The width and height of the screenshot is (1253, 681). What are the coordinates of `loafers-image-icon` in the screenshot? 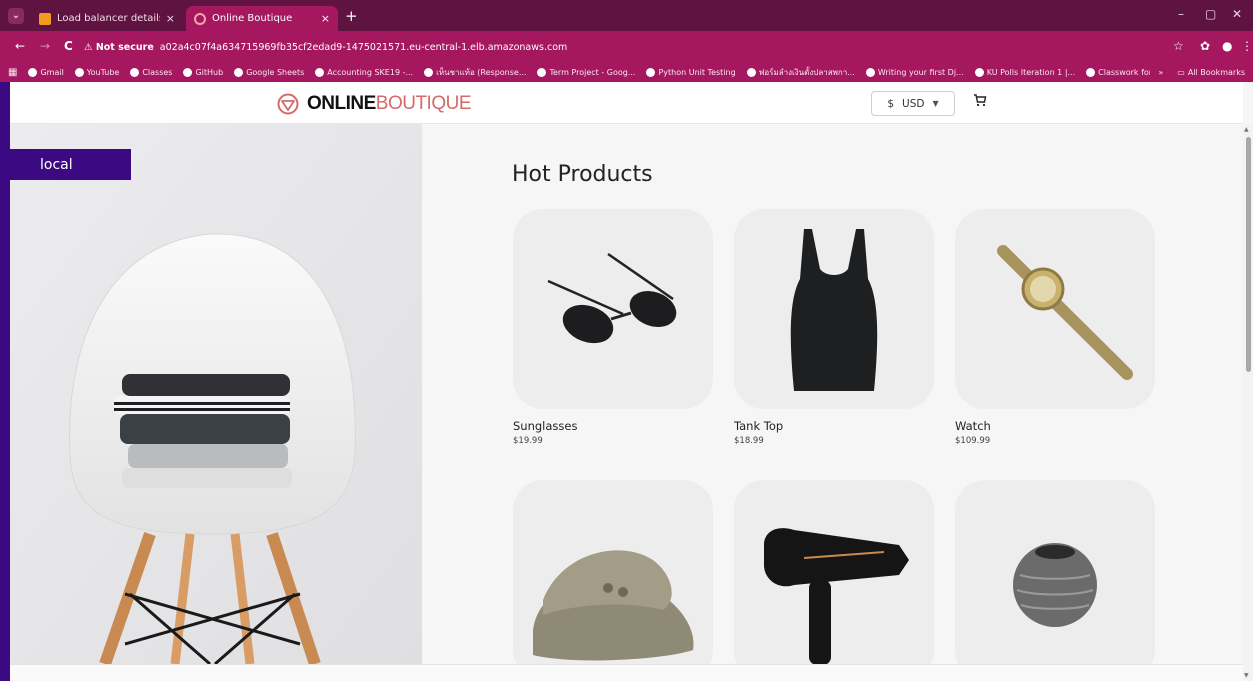 It's located at (613, 605).